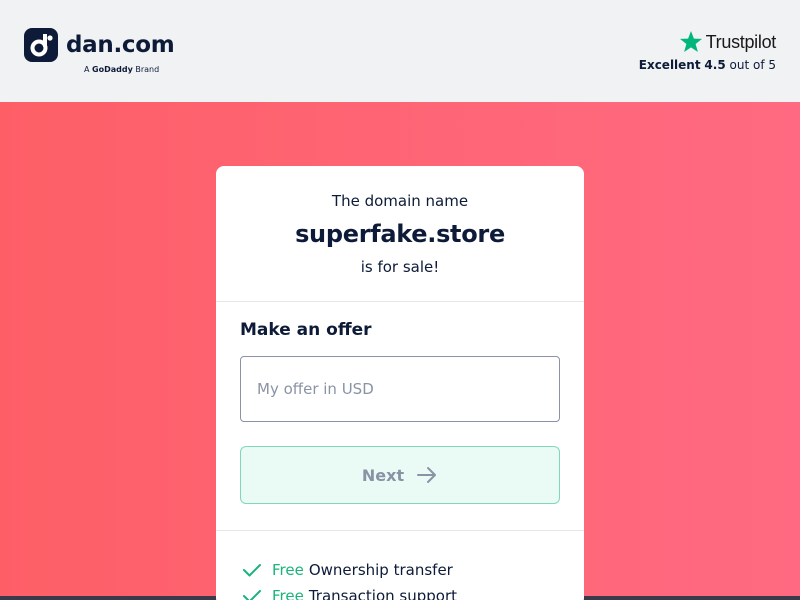  What do you see at coordinates (741, 41) in the screenshot?
I see `trustpilot-name: Trustpilot` at bounding box center [741, 41].